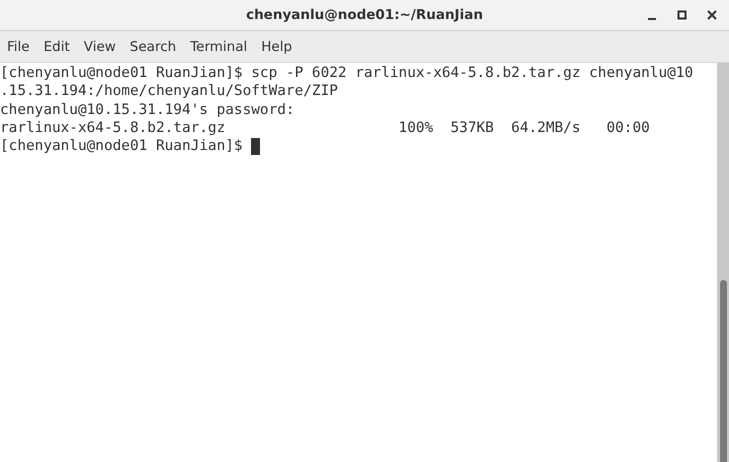  Describe the element at coordinates (169, 91) in the screenshot. I see `terminal-line: .15.31.194:/home/chenyanlu/SoftWare/ZIP` at that location.